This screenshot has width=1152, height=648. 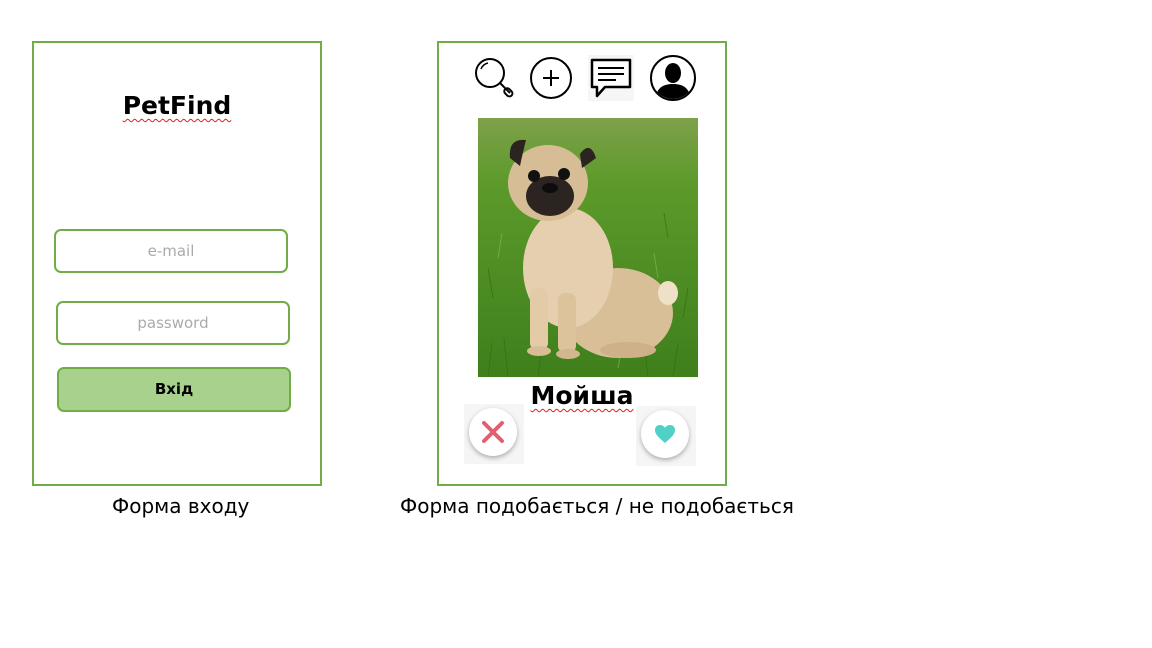 I want to click on email-field: e-mail, so click(x=171, y=251).